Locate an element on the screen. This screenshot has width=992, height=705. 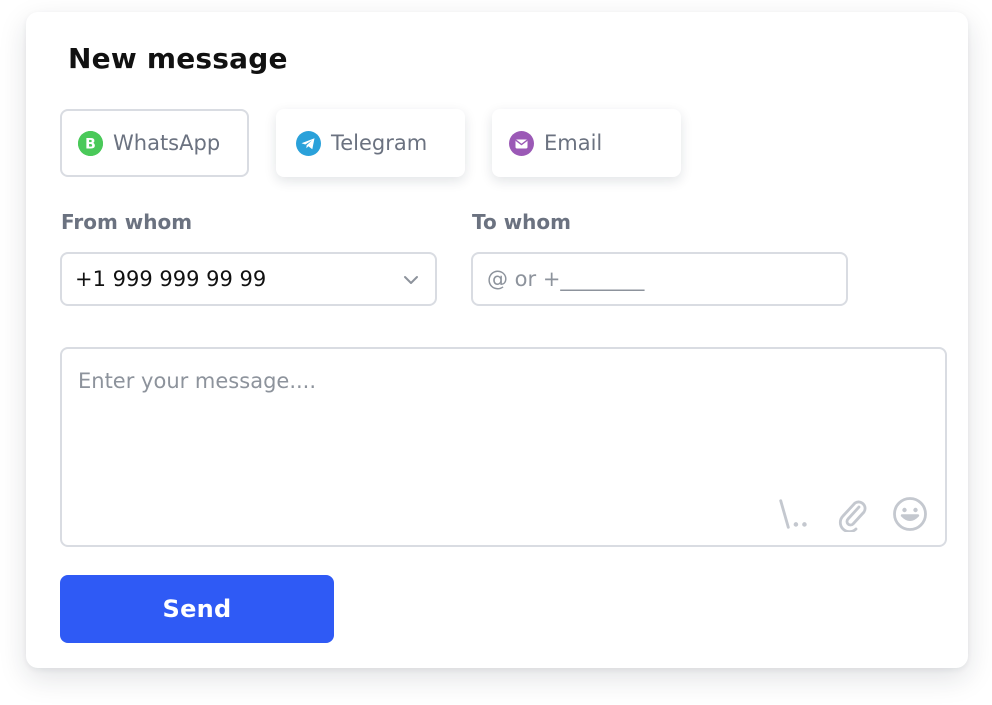
paperclip-icon is located at coordinates (852, 514).